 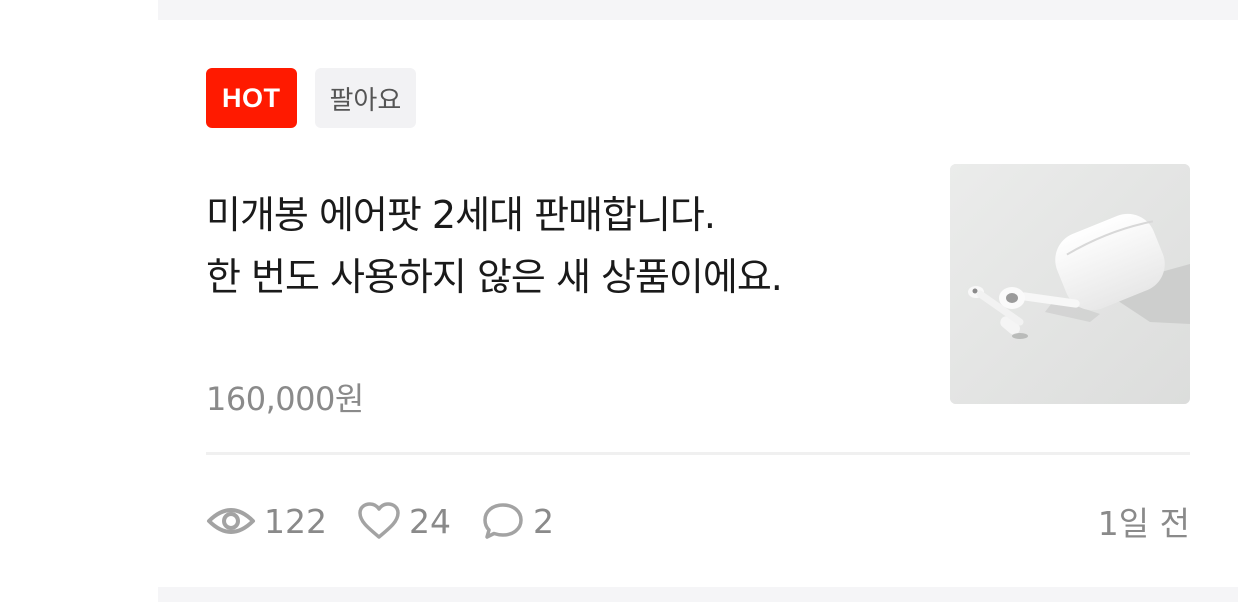 I want to click on heart-icon, so click(x=379, y=521).